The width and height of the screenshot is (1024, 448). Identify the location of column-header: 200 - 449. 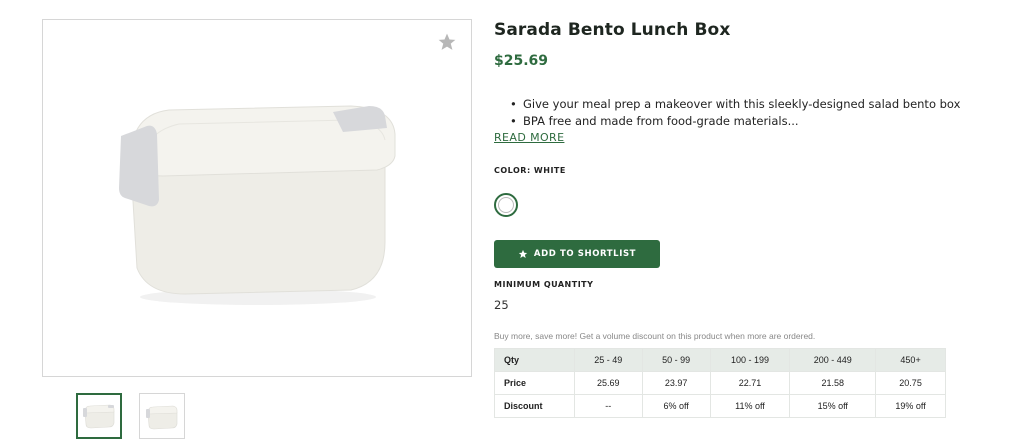
(833, 360).